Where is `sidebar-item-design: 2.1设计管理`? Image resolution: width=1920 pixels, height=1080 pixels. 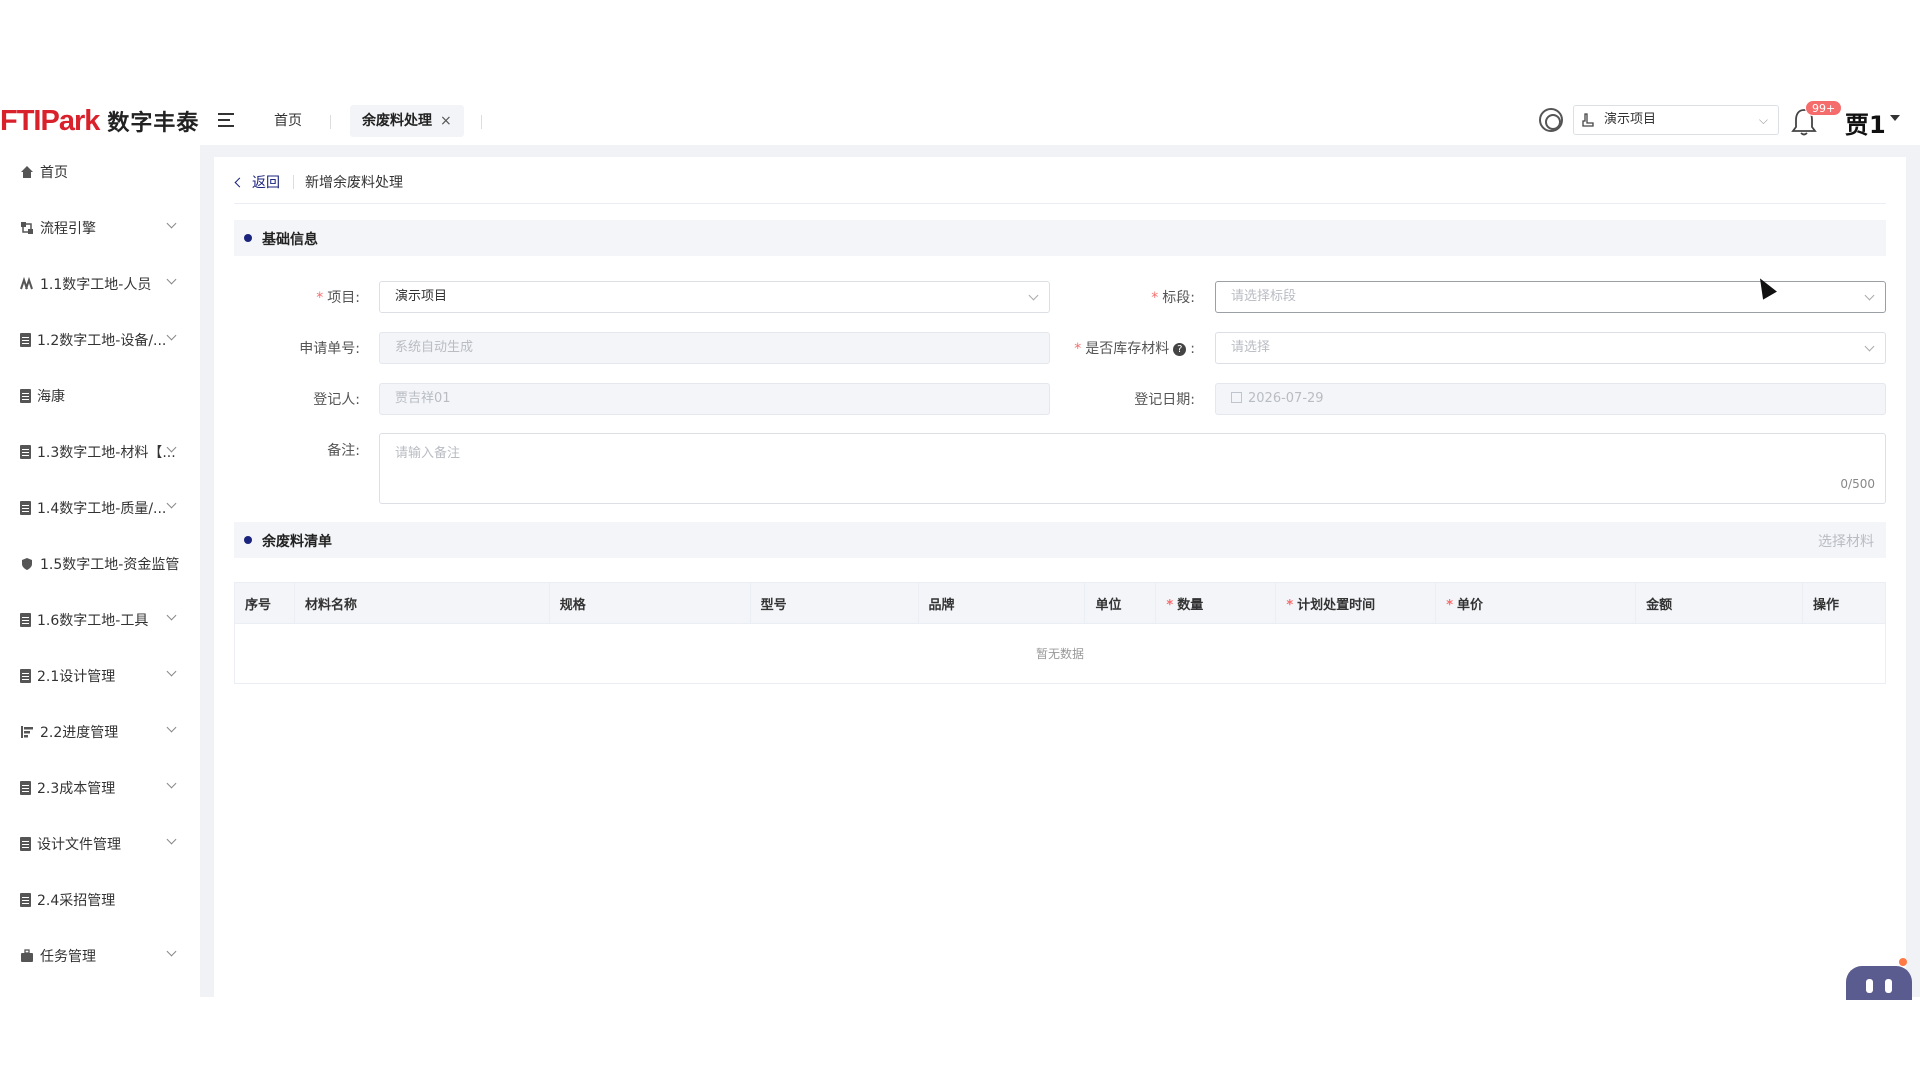 sidebar-item-design: 2.1设计管理 is located at coordinates (100, 676).